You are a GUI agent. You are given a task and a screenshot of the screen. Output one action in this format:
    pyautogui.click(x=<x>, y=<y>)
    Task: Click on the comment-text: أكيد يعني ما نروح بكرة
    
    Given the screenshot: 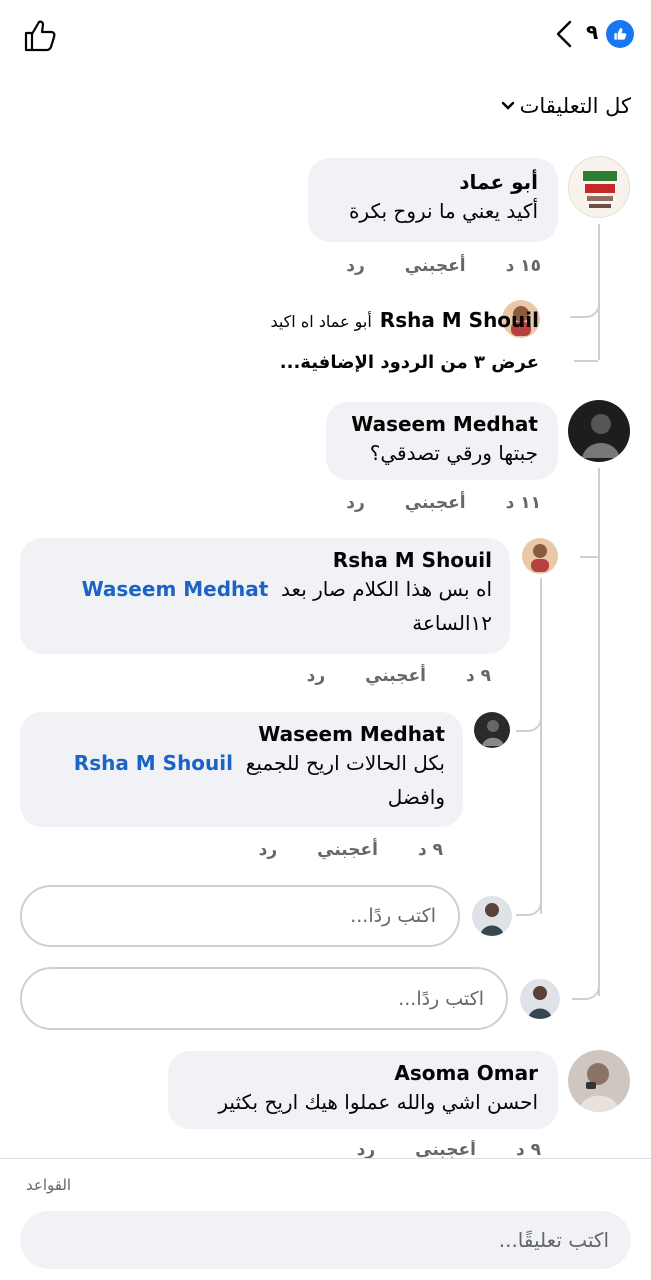 What is the action you would take?
    pyautogui.click(x=443, y=211)
    